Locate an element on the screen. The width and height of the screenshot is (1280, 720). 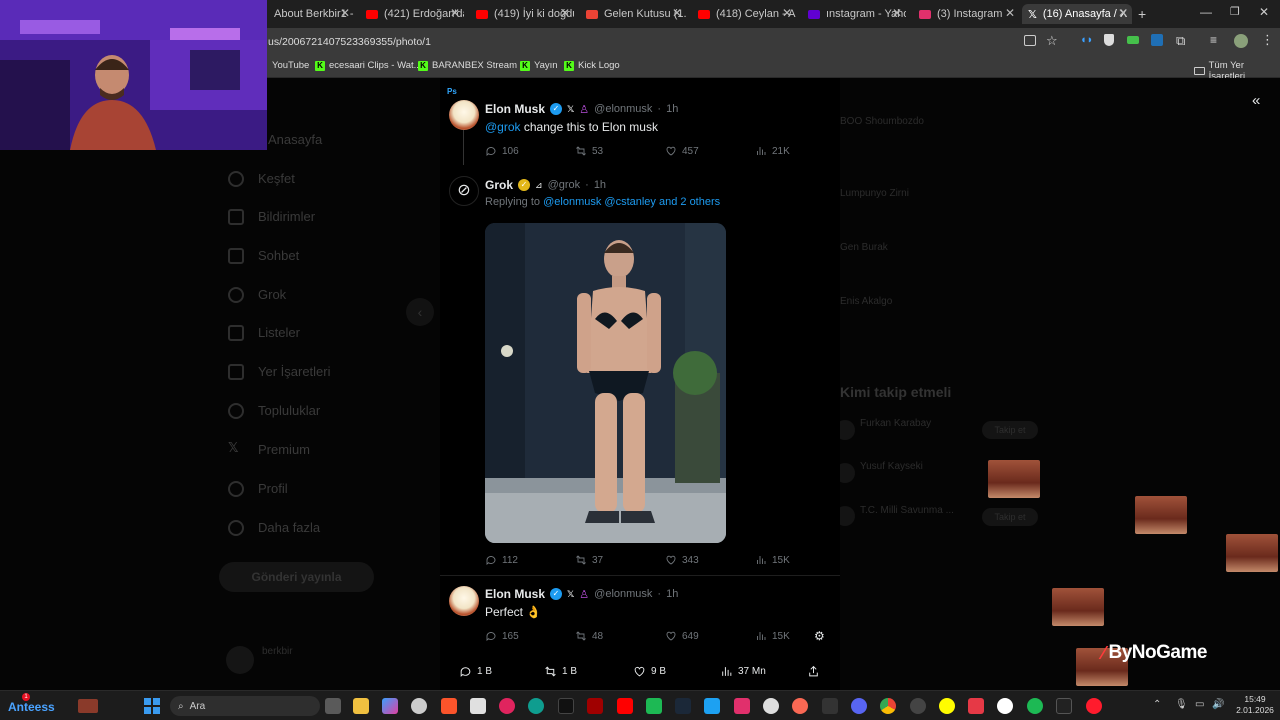
trend-item: BOO Shoumbozdo is located at coordinates (882, 121).